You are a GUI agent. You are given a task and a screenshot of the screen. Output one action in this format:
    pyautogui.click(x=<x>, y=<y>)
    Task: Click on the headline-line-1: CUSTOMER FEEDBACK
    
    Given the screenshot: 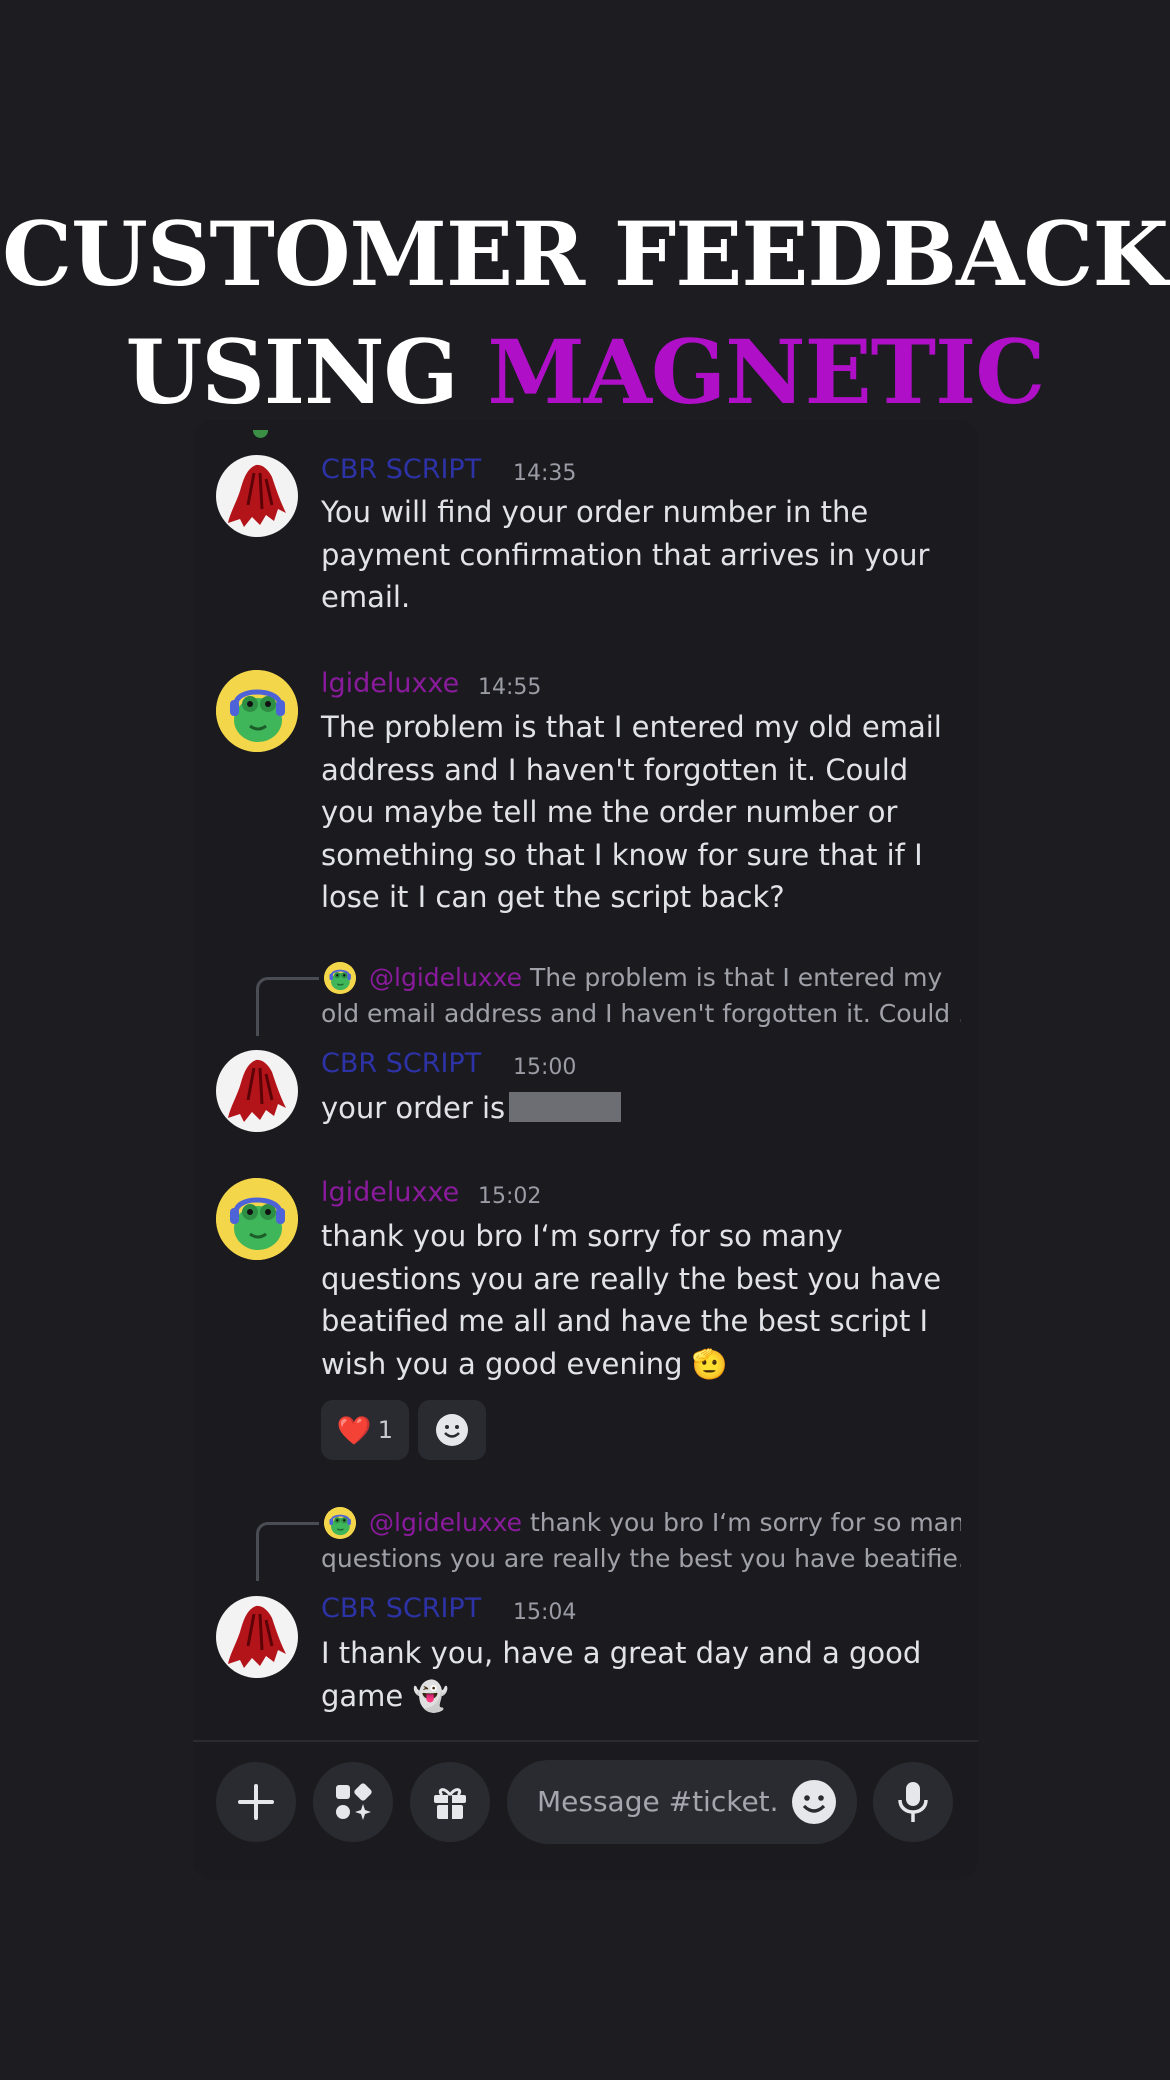 What is the action you would take?
    pyautogui.click(x=585, y=254)
    